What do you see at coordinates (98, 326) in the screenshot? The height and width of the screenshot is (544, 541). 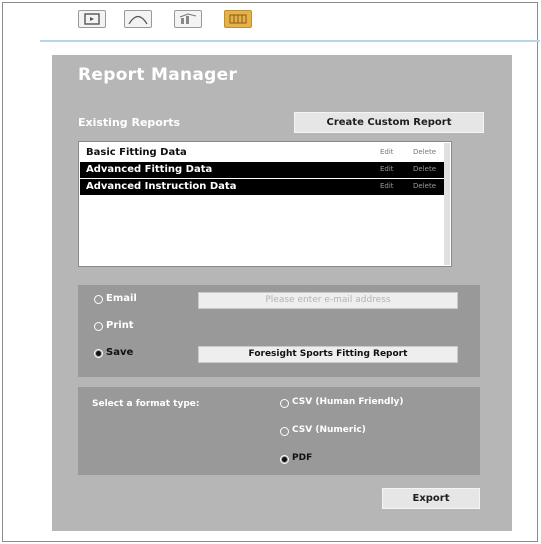 I see `print-radio` at bounding box center [98, 326].